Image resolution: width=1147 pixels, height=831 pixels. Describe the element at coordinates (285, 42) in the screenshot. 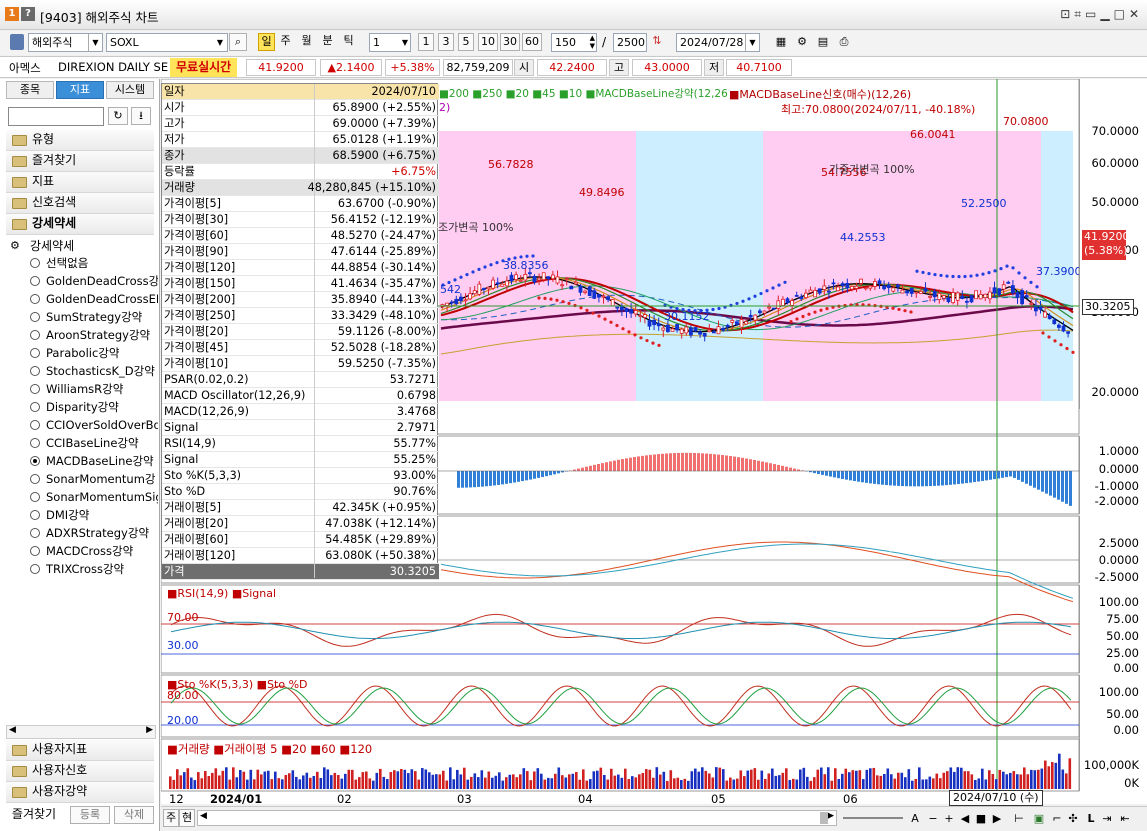

I see `period-week: 주` at that location.